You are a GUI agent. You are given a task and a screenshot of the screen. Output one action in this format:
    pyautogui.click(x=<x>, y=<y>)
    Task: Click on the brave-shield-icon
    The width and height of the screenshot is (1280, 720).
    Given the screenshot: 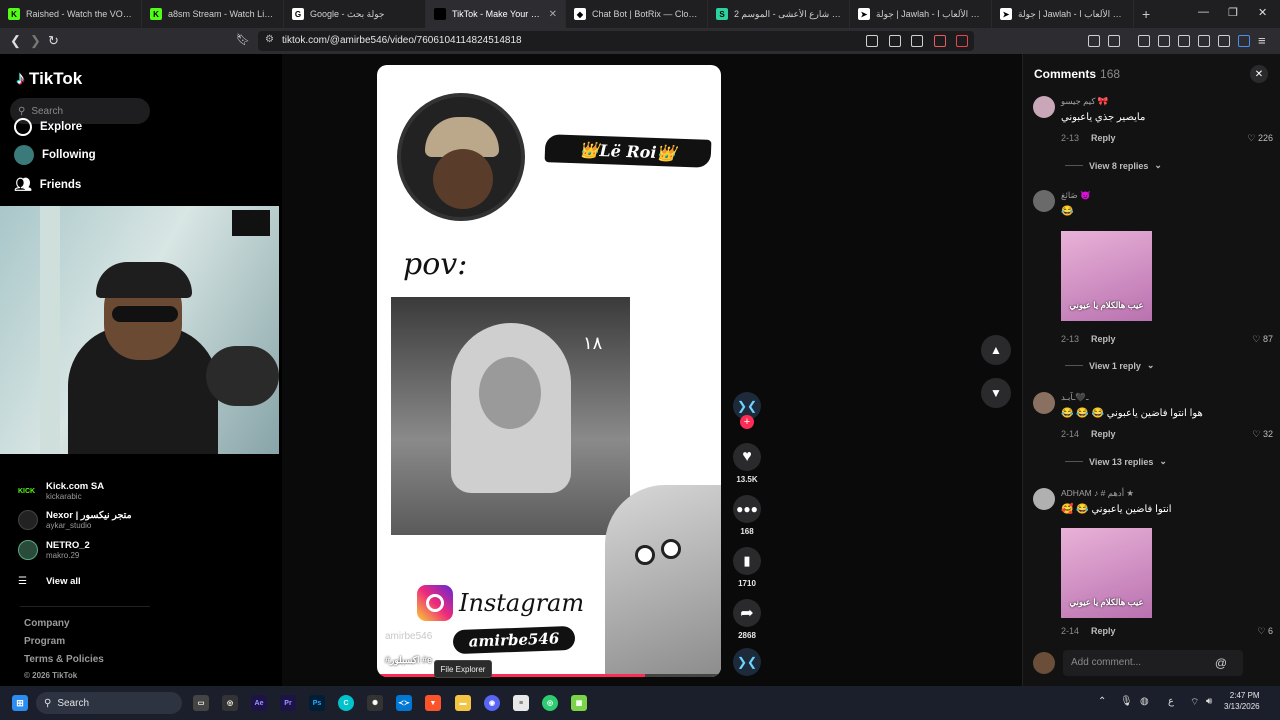 What is the action you would take?
    pyautogui.click(x=940, y=41)
    